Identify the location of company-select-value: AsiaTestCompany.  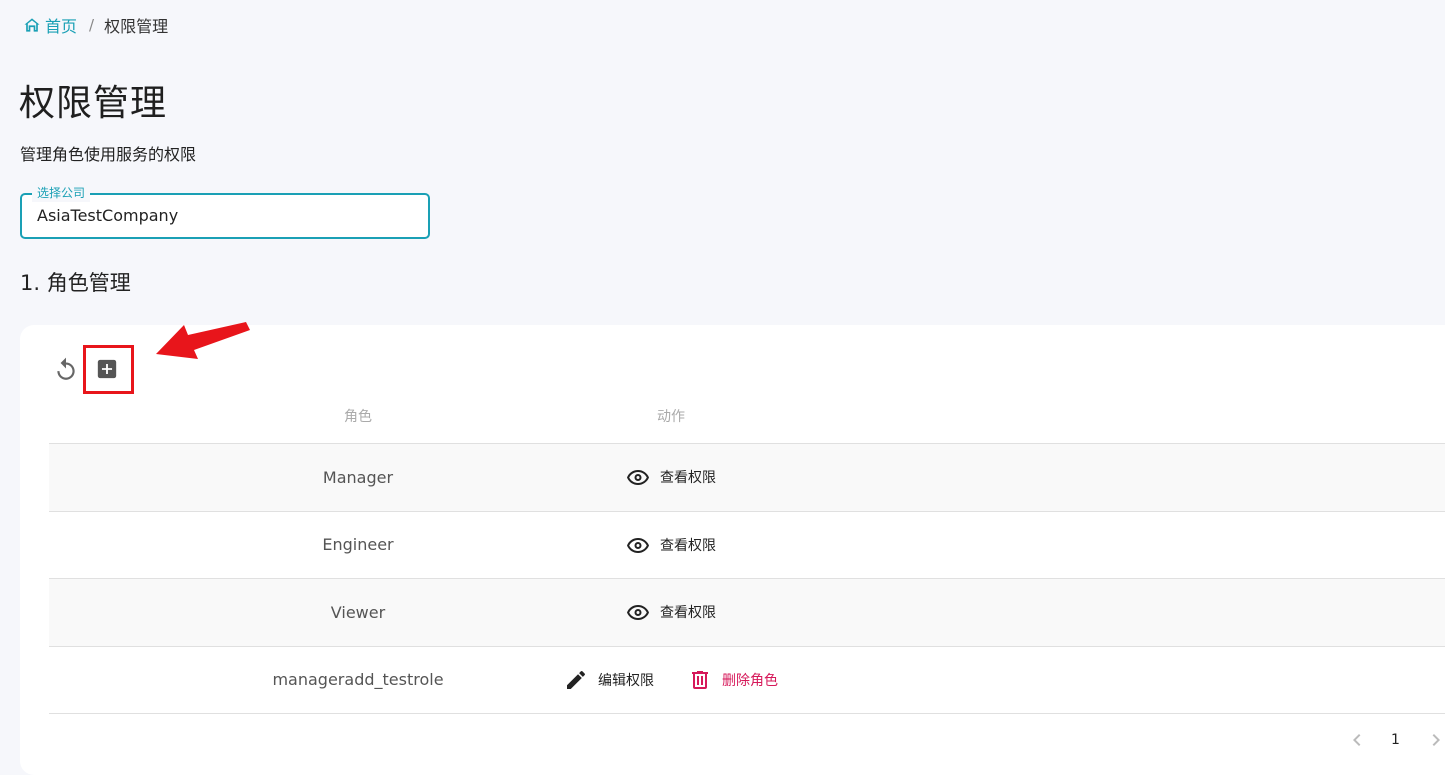
(107, 215).